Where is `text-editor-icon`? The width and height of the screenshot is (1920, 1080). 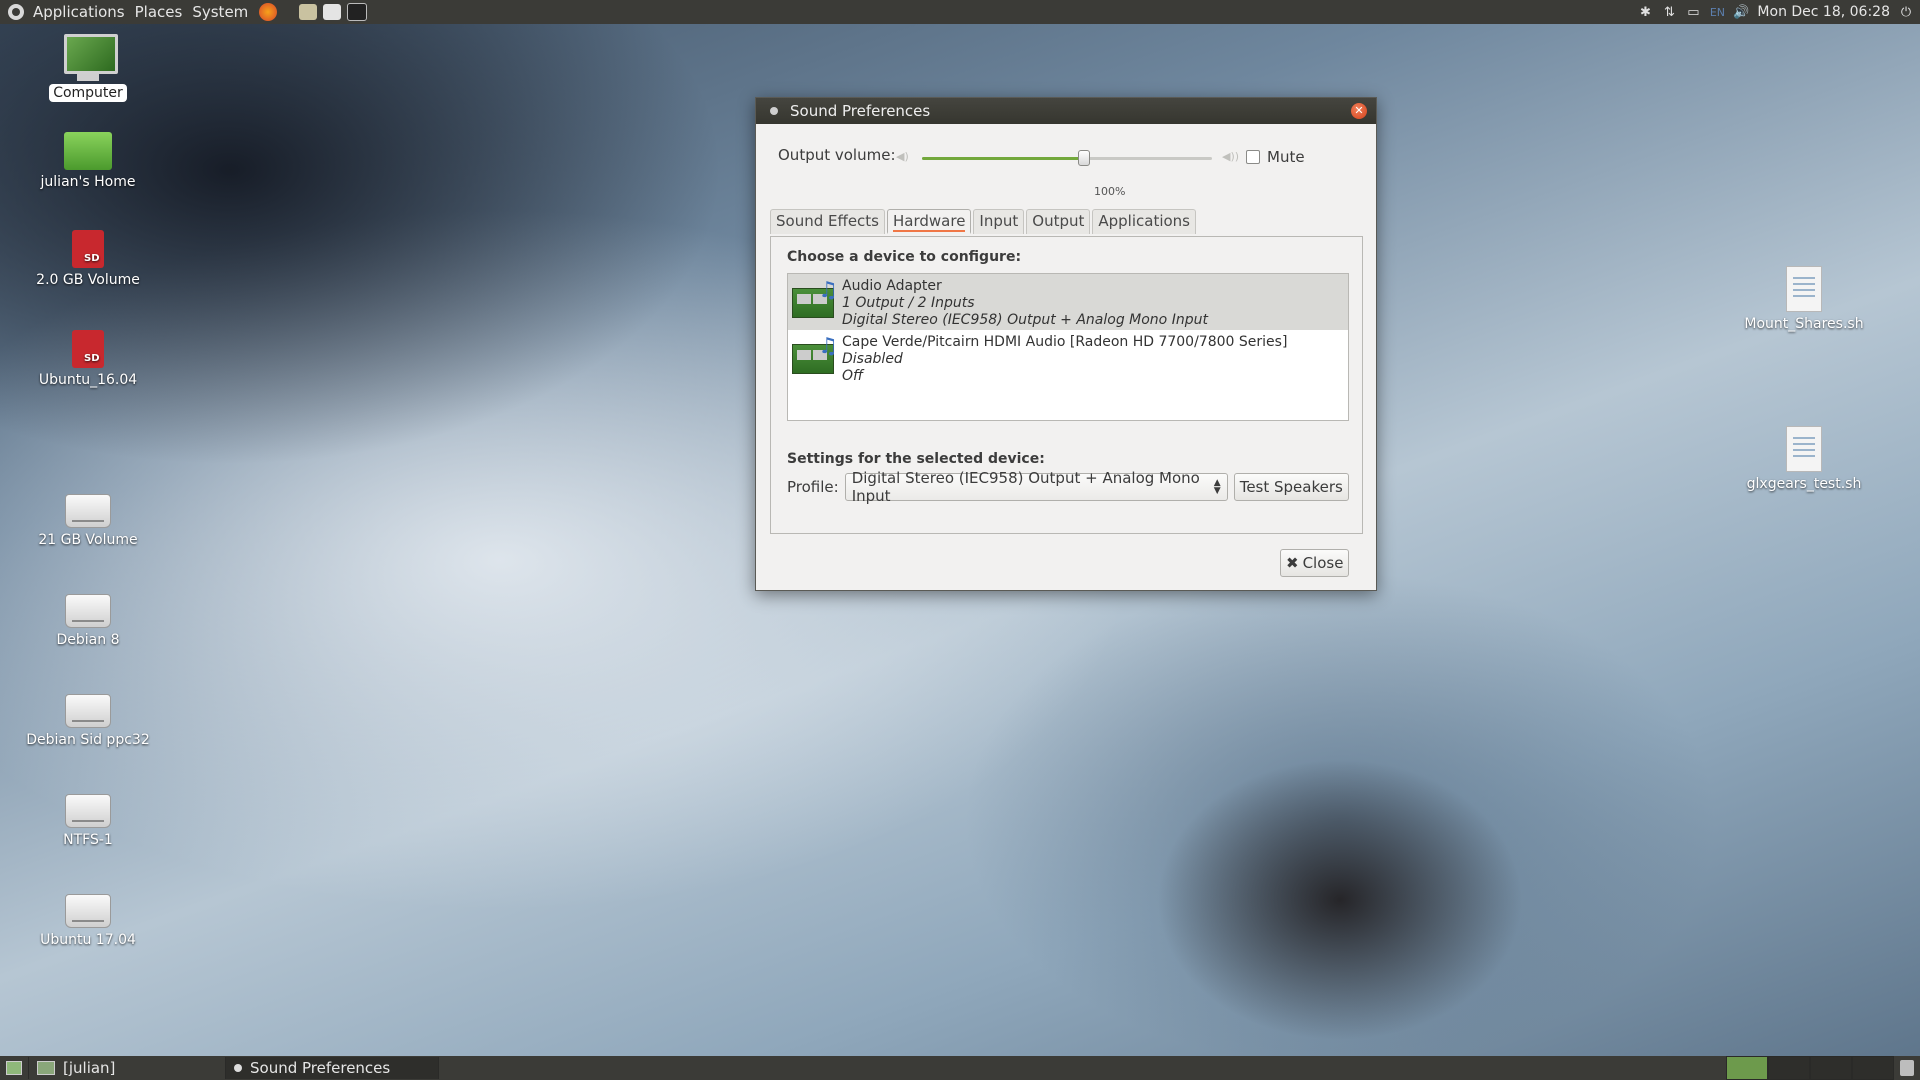
text-editor-icon is located at coordinates (332, 12).